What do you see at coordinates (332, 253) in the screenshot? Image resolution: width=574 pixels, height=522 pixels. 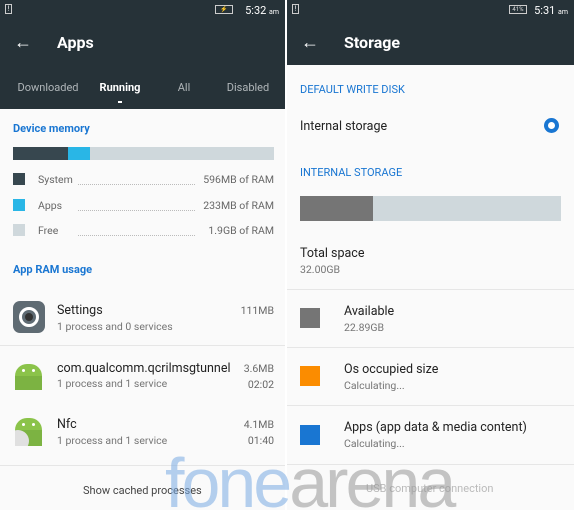 I see `total-space-label: Total space` at bounding box center [332, 253].